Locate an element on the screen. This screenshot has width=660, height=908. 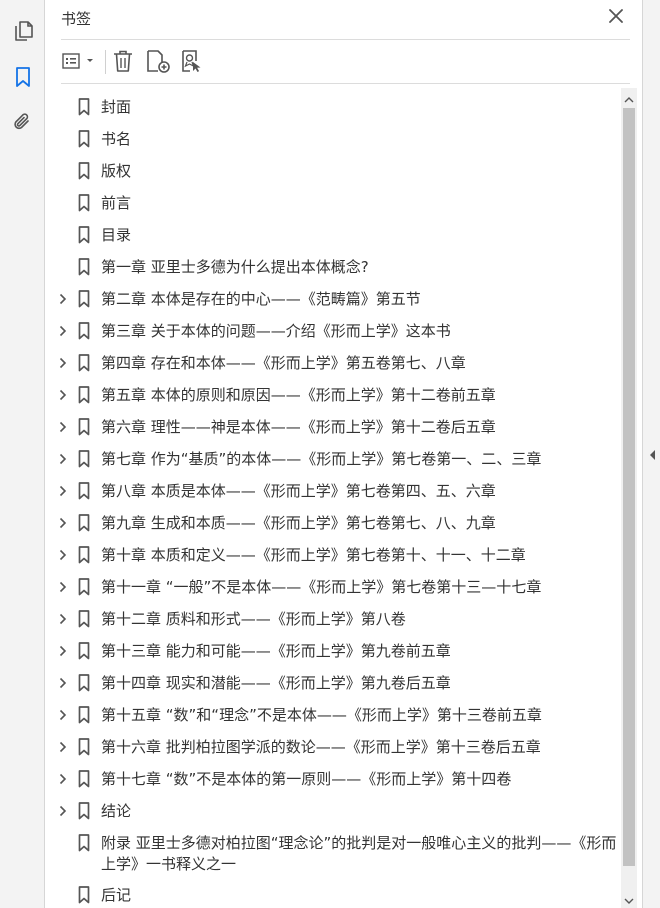
bookmark-item: 第十三章 能力和可能——《形而上学》第九卷前五章 is located at coordinates (333, 651).